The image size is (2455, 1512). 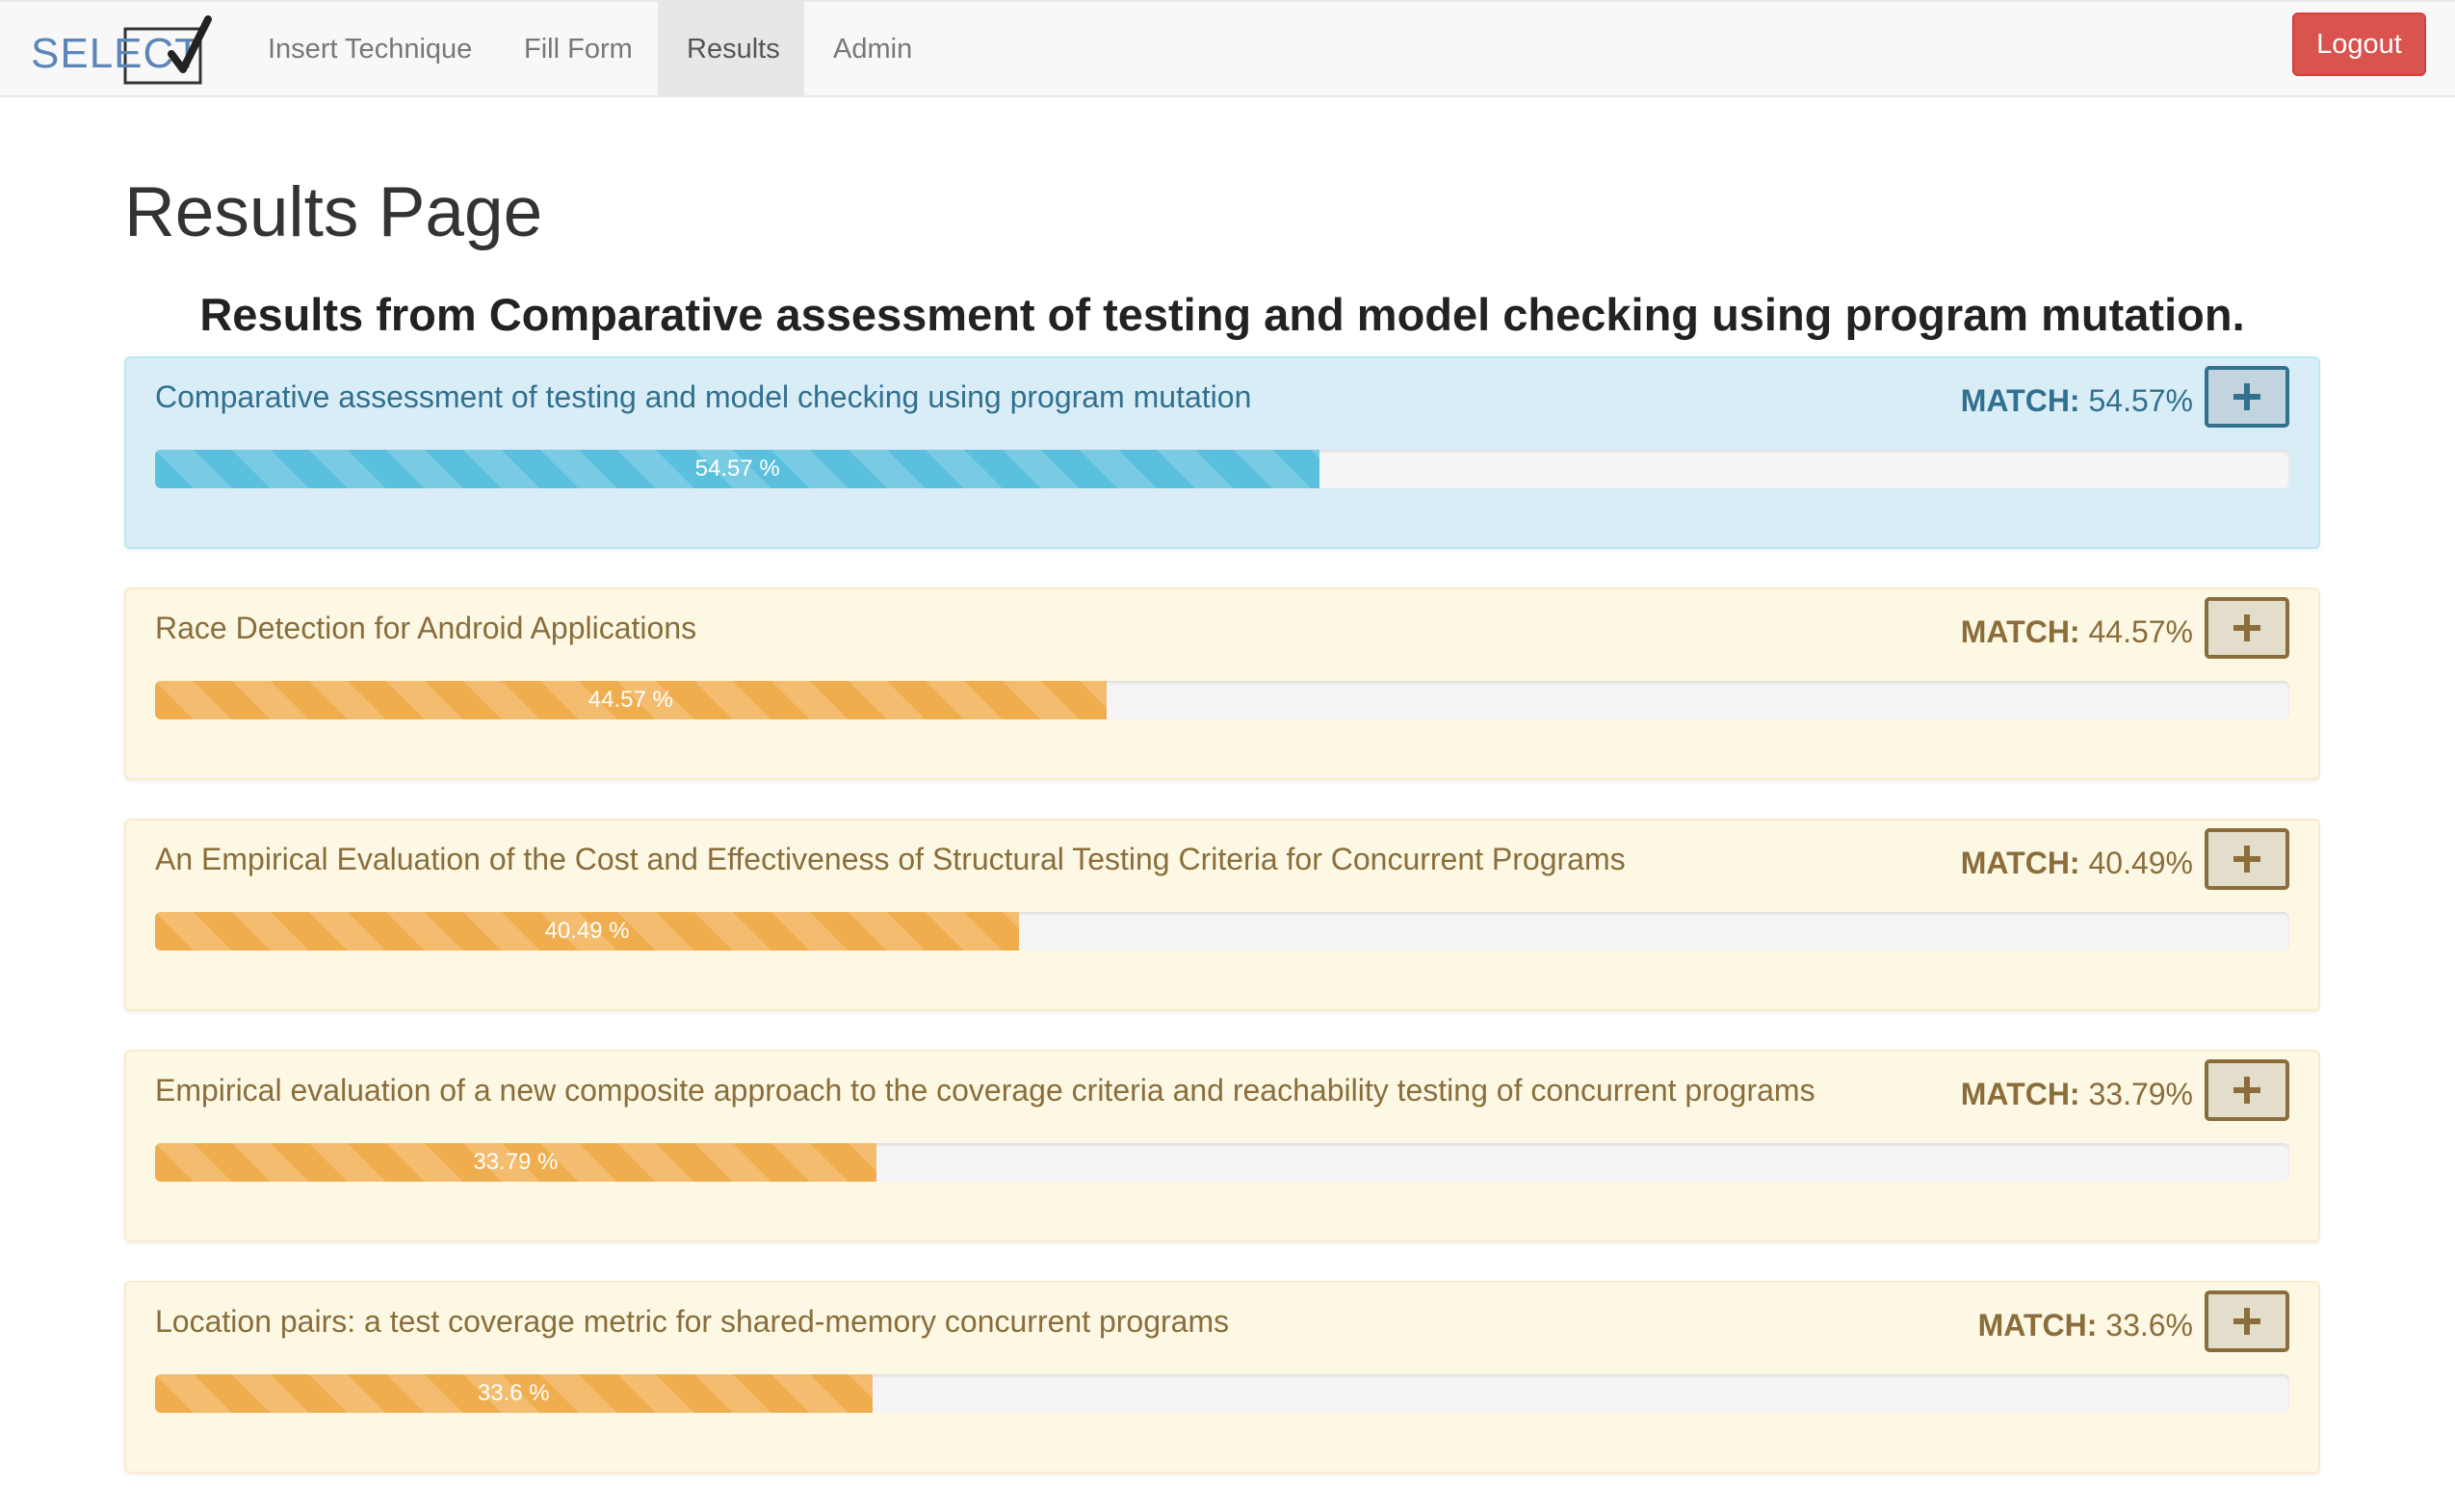 I want to click on nav-results: Results, so click(x=731, y=49).